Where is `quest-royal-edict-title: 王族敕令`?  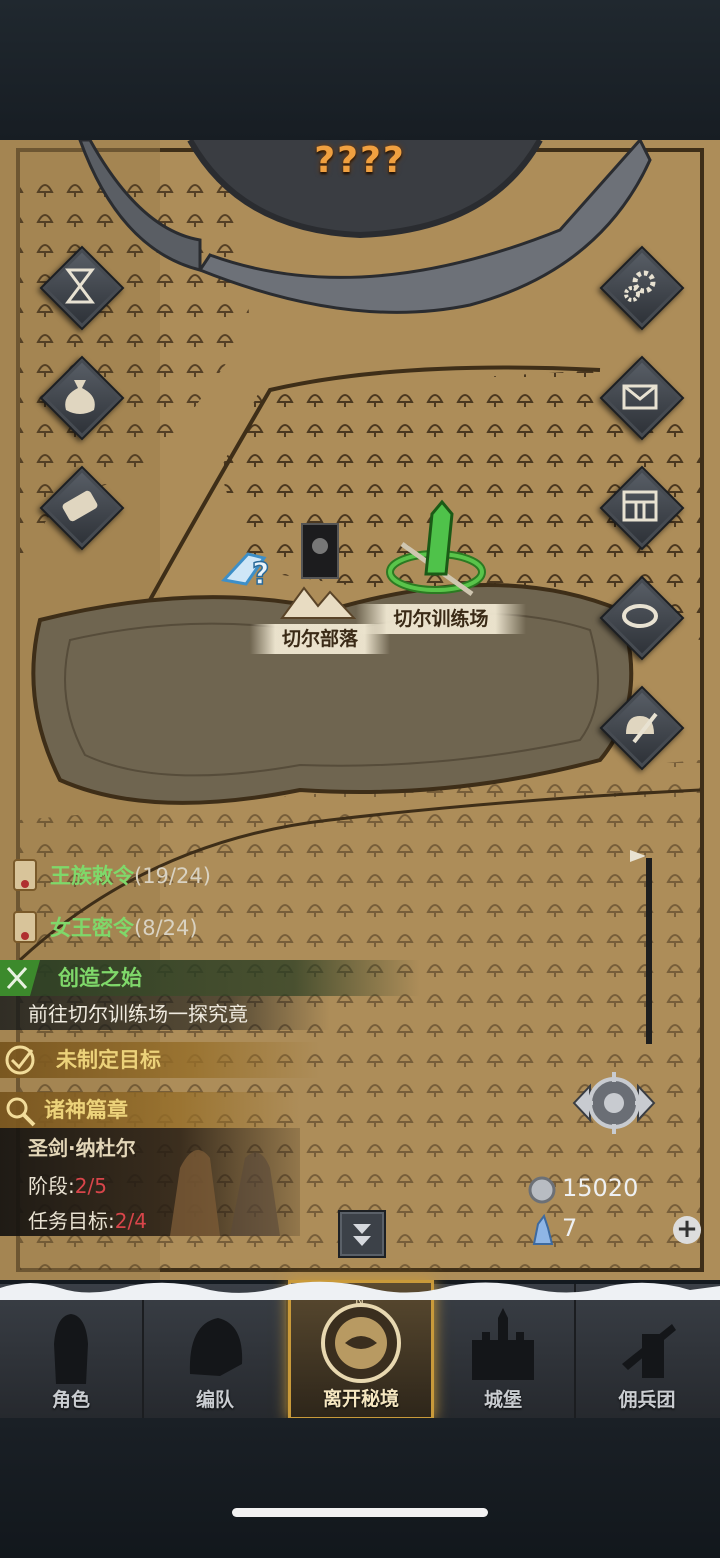
quest-royal-edict-title: 王族敕令 is located at coordinates (92, 876).